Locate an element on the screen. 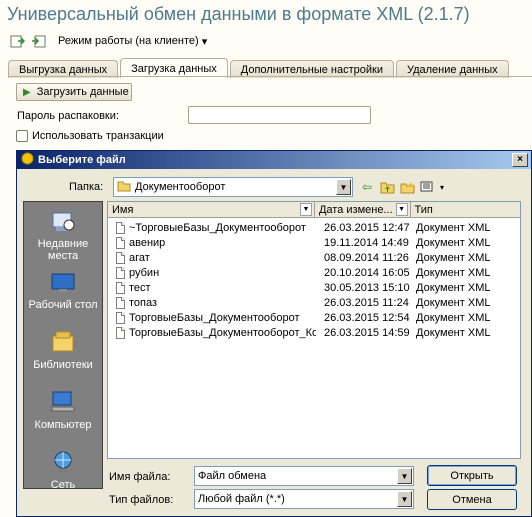 This screenshot has height=517, width=532. mode-menu-label: Режим работы (на клиенте) is located at coordinates (128, 41).